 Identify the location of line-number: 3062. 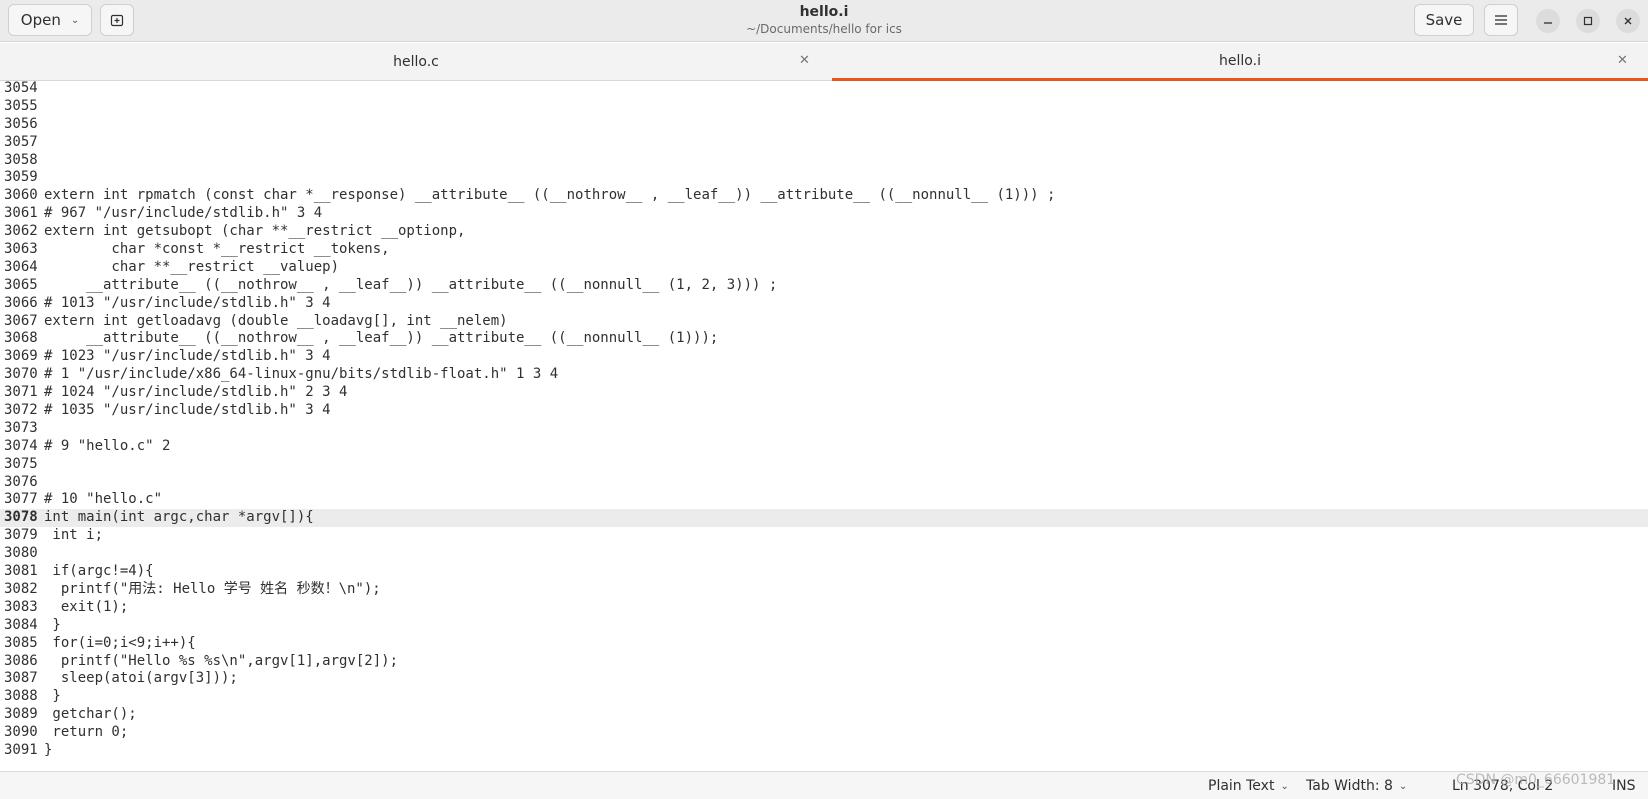
(21, 231).